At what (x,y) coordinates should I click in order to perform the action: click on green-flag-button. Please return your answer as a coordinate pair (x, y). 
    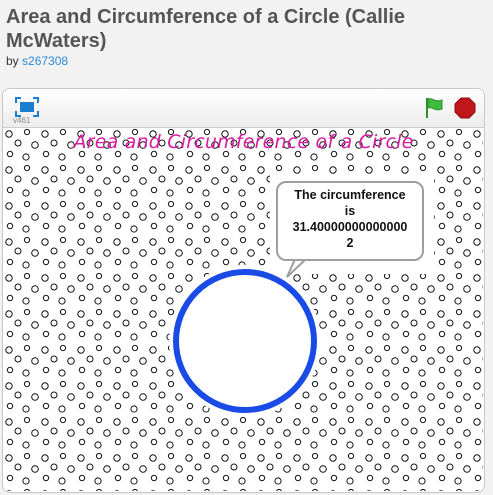
    Looking at the image, I should click on (434, 108).